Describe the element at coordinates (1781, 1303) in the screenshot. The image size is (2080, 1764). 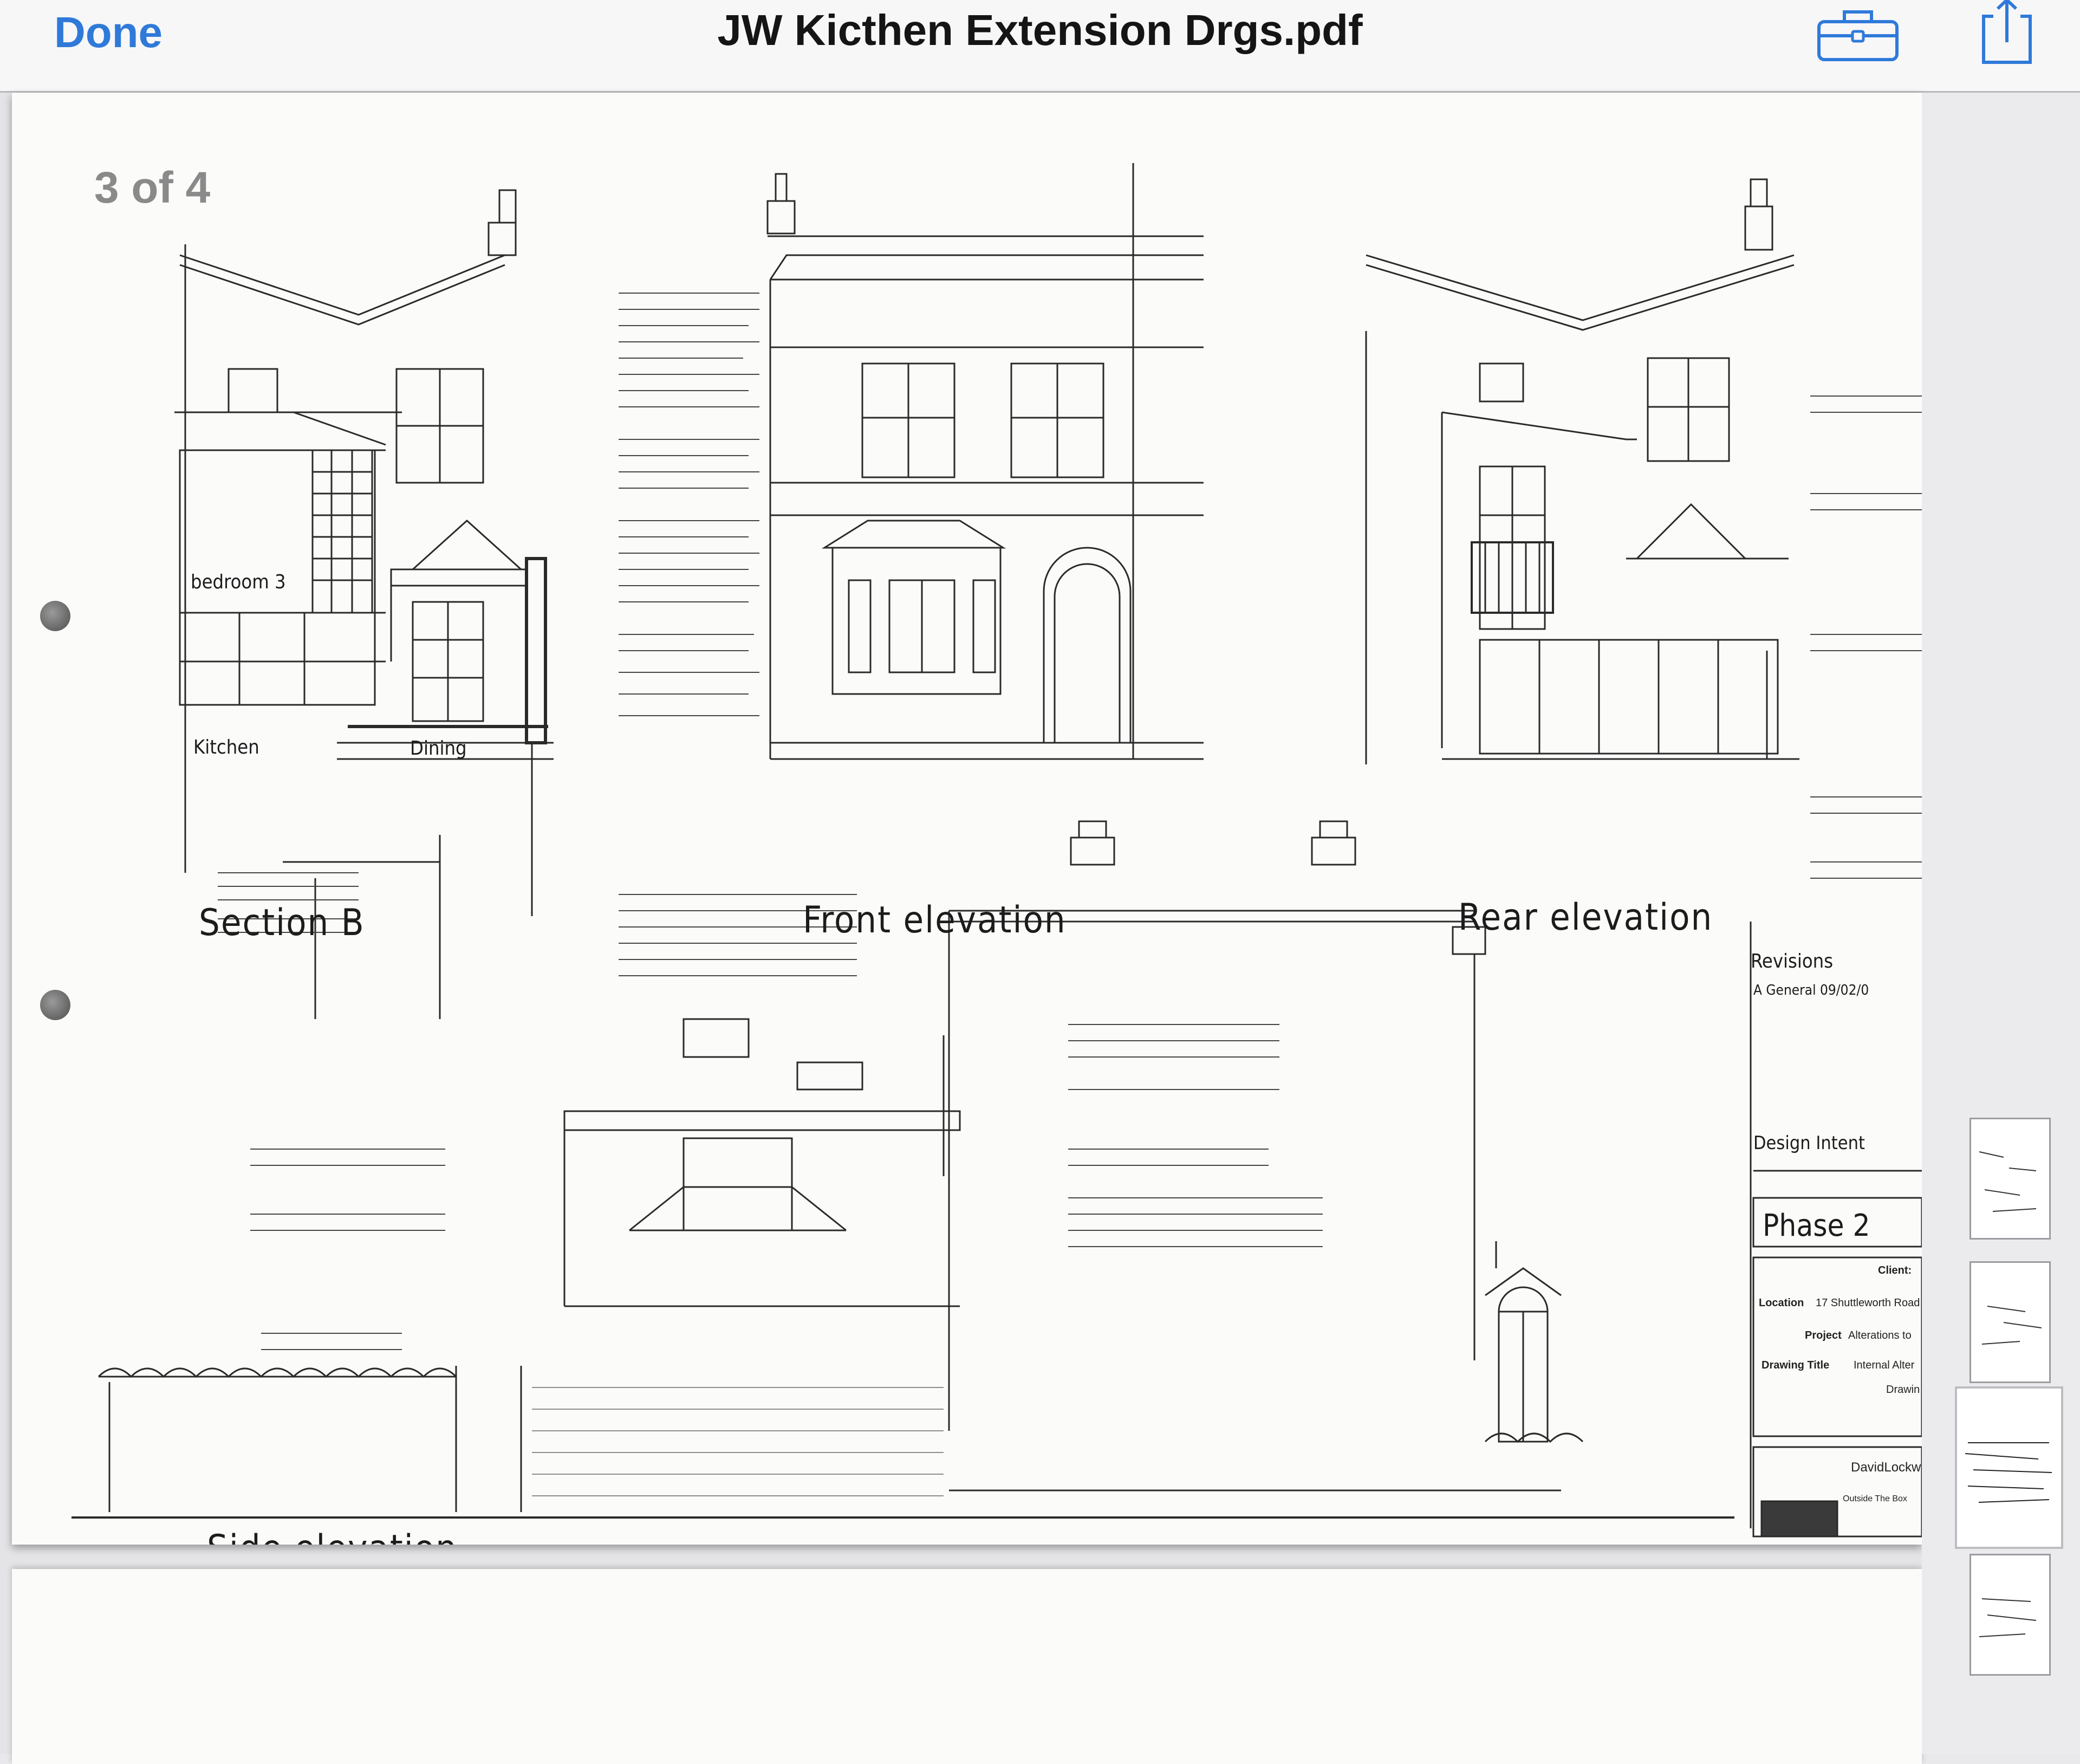
I see `location-label: Location` at that location.